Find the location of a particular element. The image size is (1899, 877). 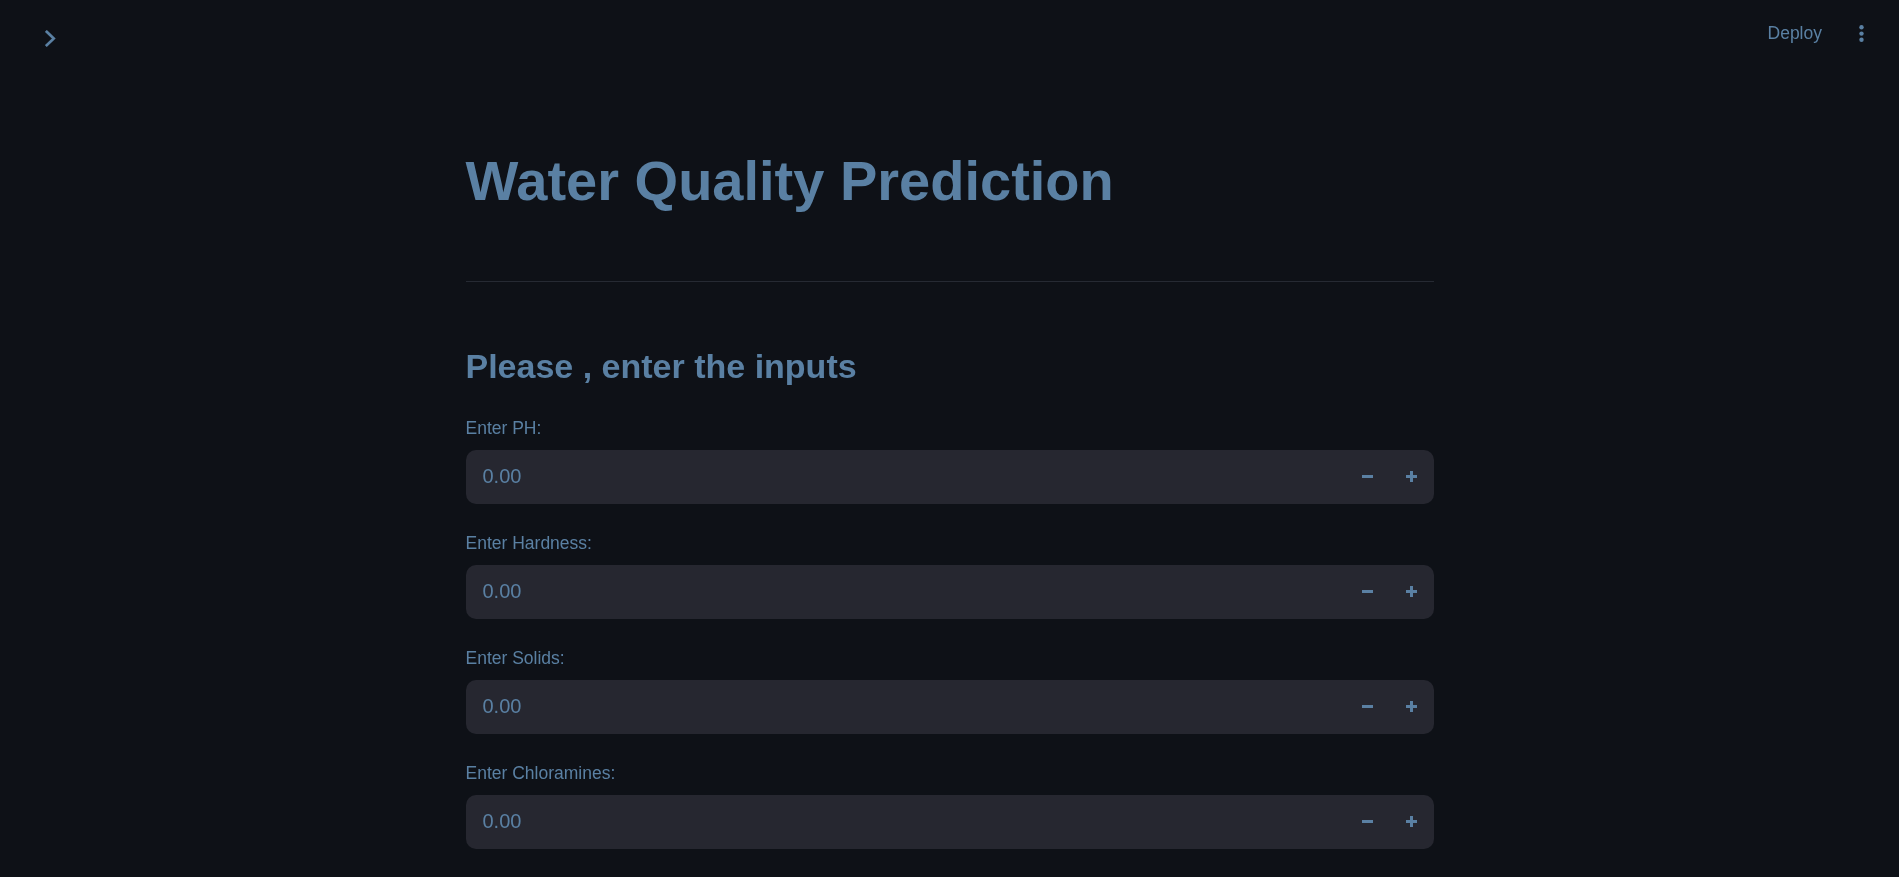

vertical-dots-icon is located at coordinates (1861, 33).